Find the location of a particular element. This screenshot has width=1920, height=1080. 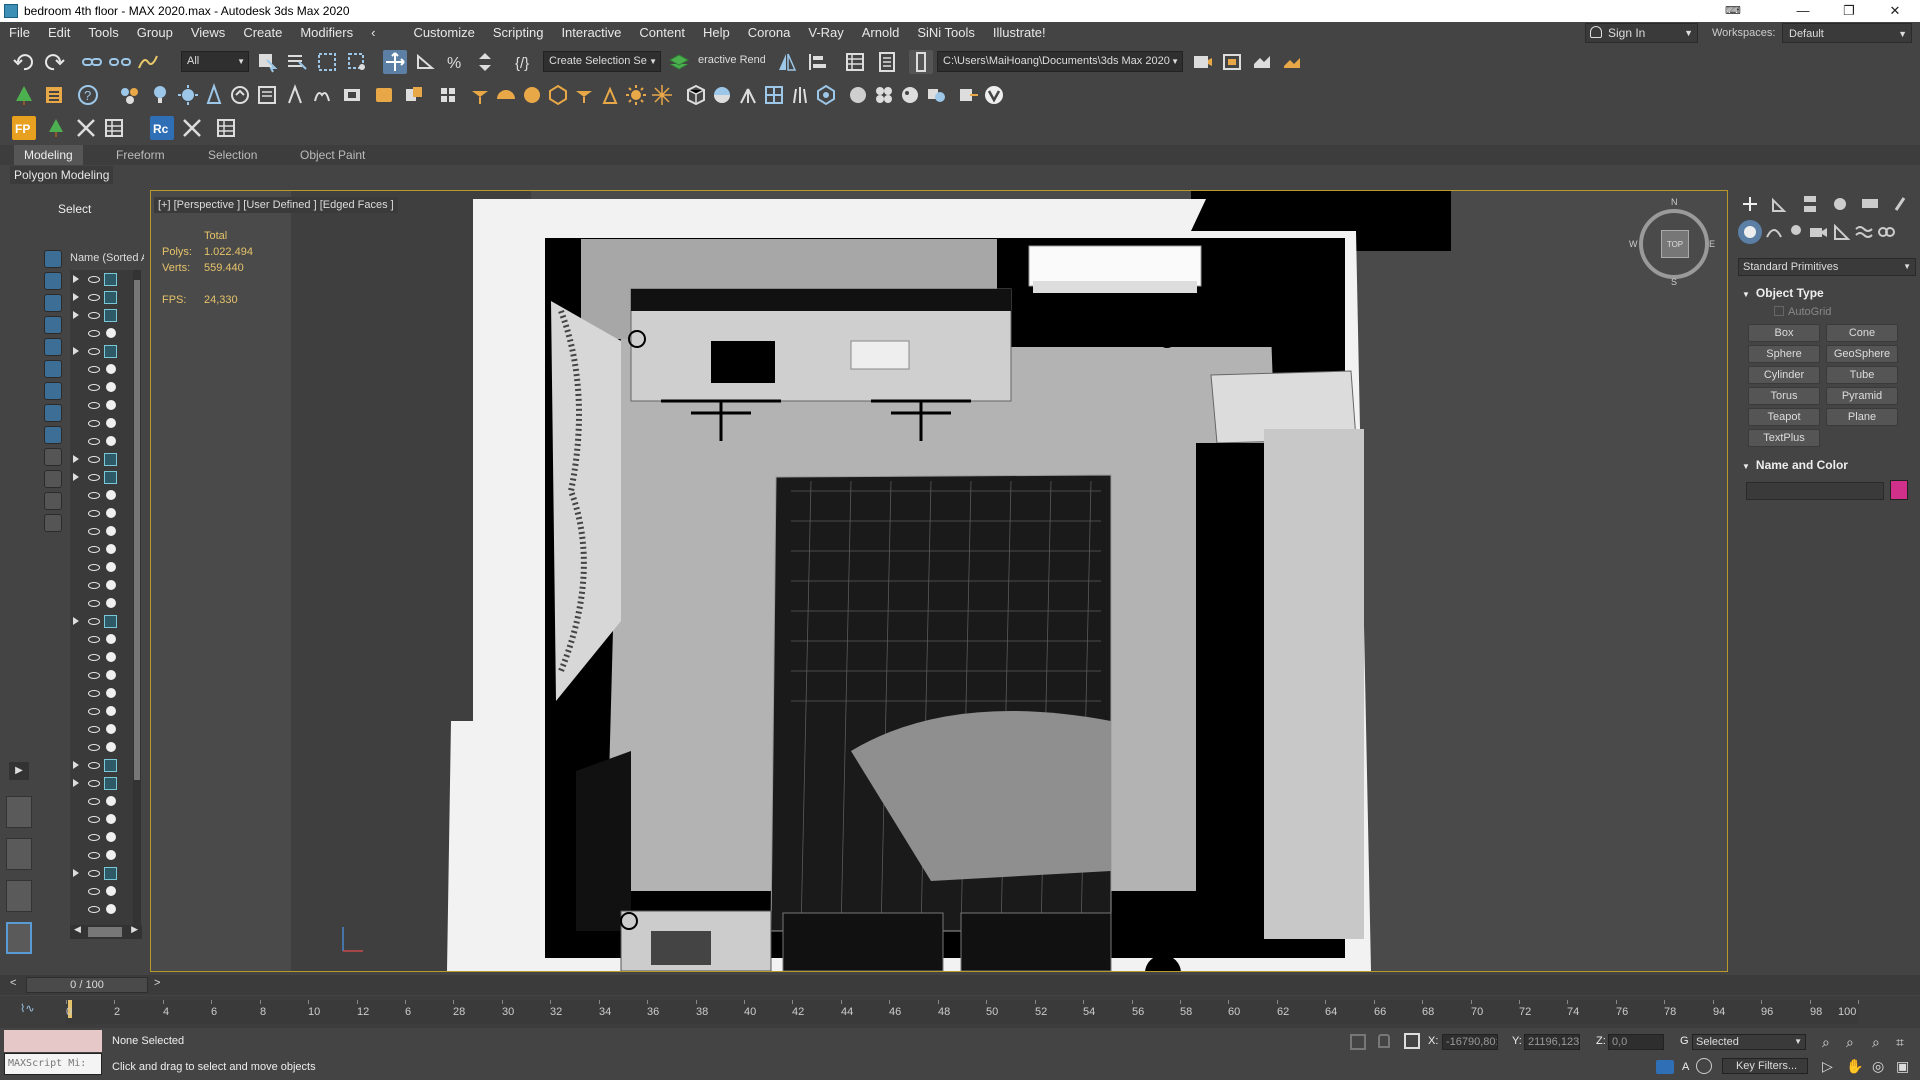

tripod-icon is located at coordinates (748, 95).